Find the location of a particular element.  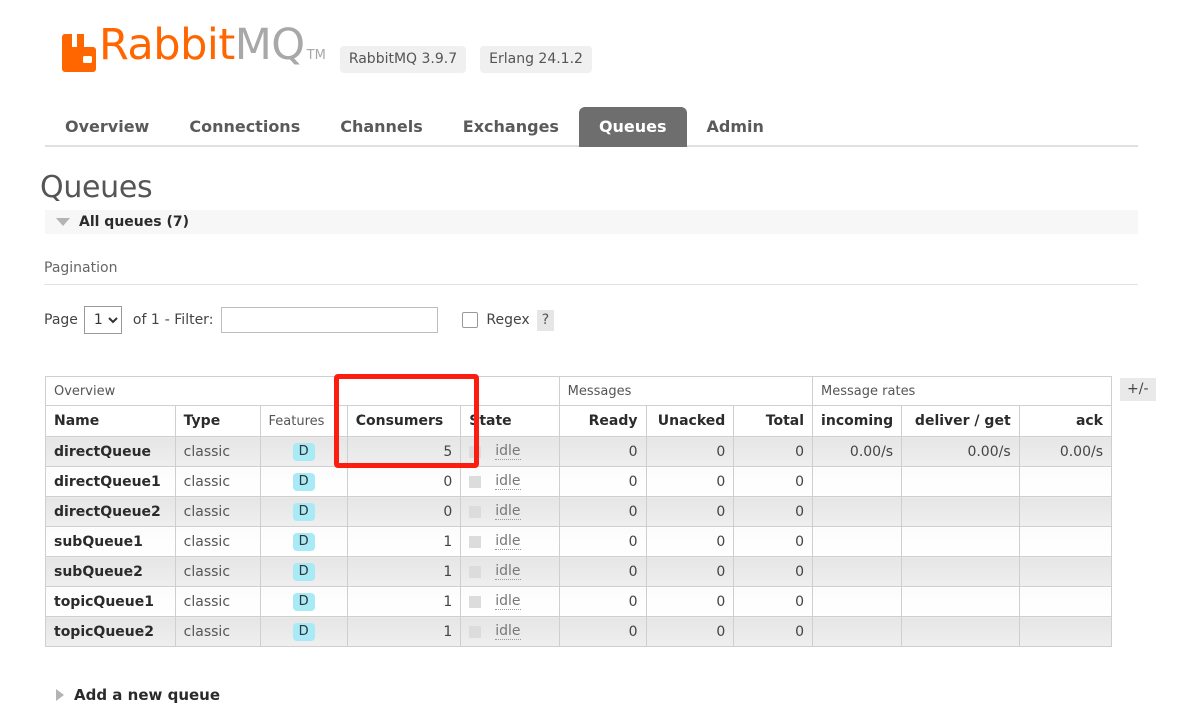

cell-queue-name: topicQueue2 is located at coordinates (110, 631).